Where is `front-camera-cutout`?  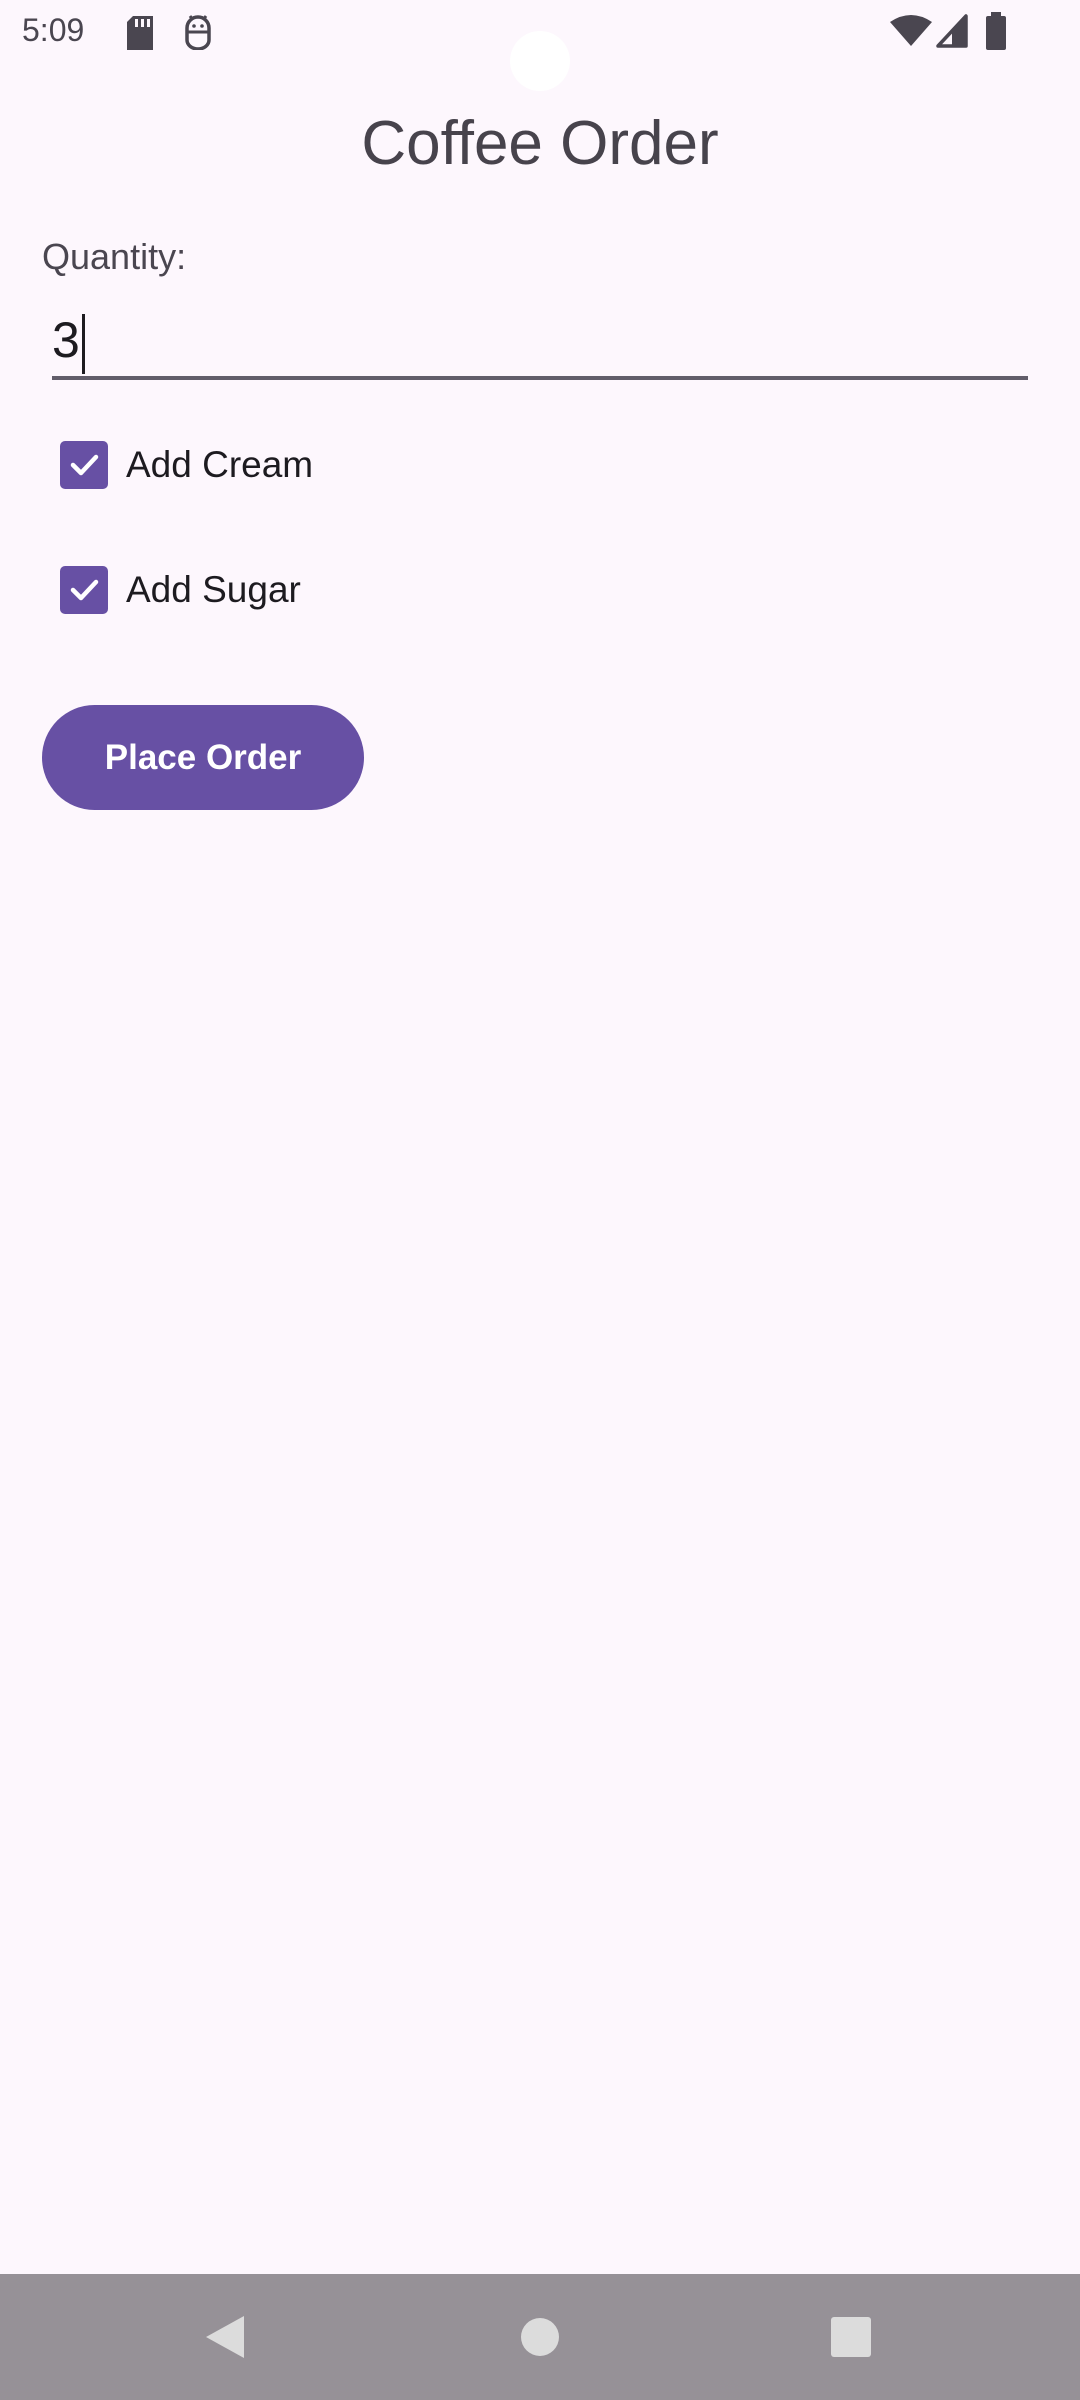 front-camera-cutout is located at coordinates (540, 61).